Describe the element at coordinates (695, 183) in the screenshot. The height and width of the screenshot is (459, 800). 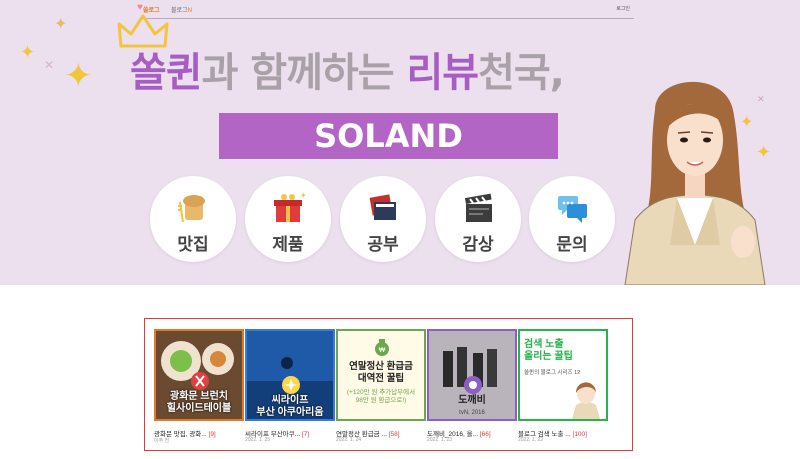
I see `blogger-character-illustration` at that location.